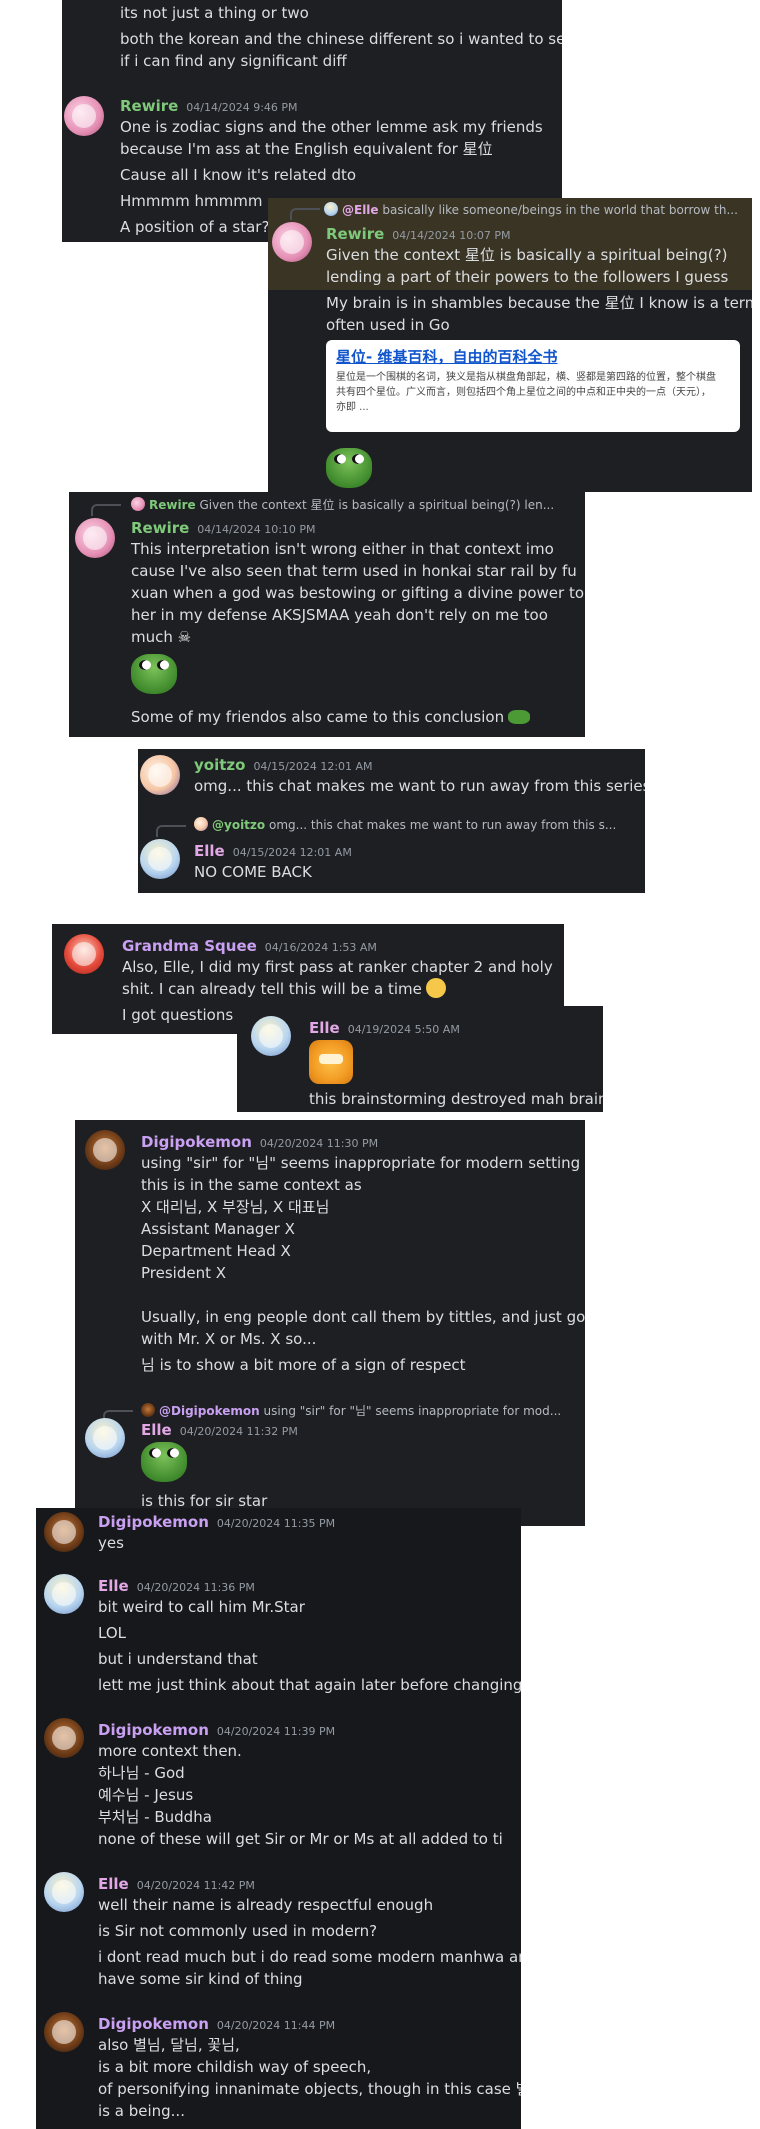 This screenshot has height=2129, width=760. Describe the element at coordinates (418, 233) in the screenshot. I see `message-header: Rewire 04/14/2024 10:07 PM` at that location.